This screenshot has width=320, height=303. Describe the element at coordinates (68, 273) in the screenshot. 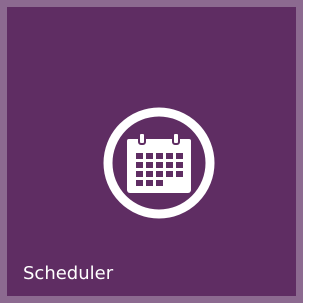

I see `tile-label: Scheduler` at that location.